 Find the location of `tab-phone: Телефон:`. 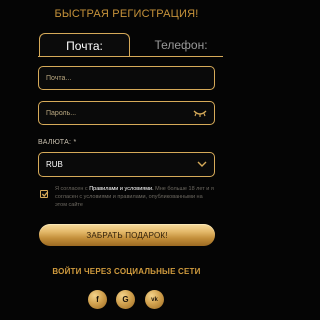

tab-phone: Телефон: is located at coordinates (181, 45).